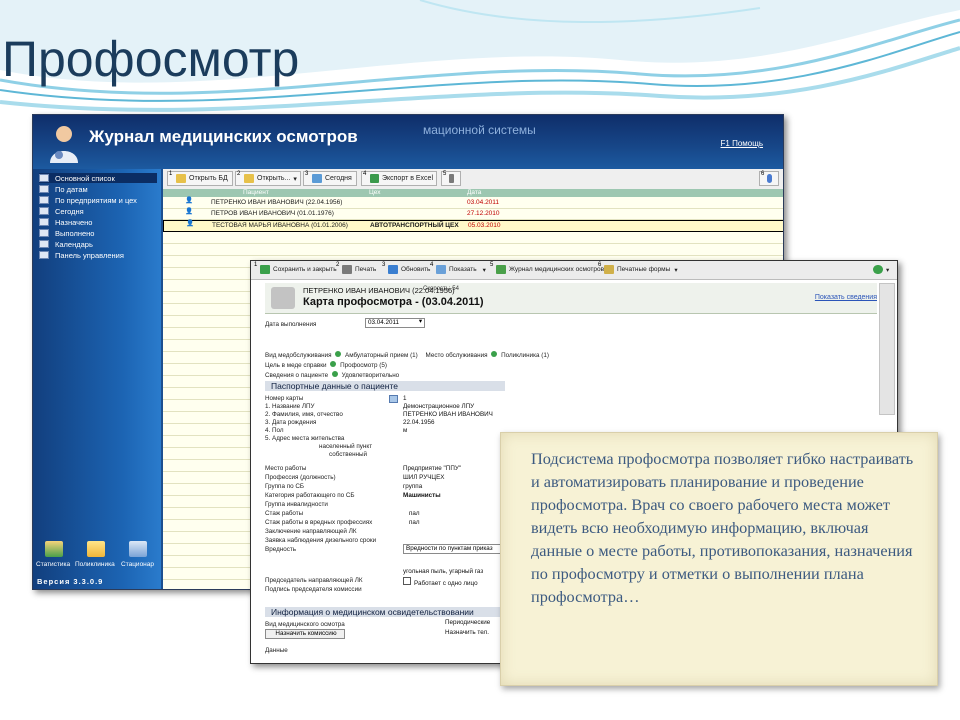 The image size is (960, 720). I want to click on statistics-icon, so click(54, 549).